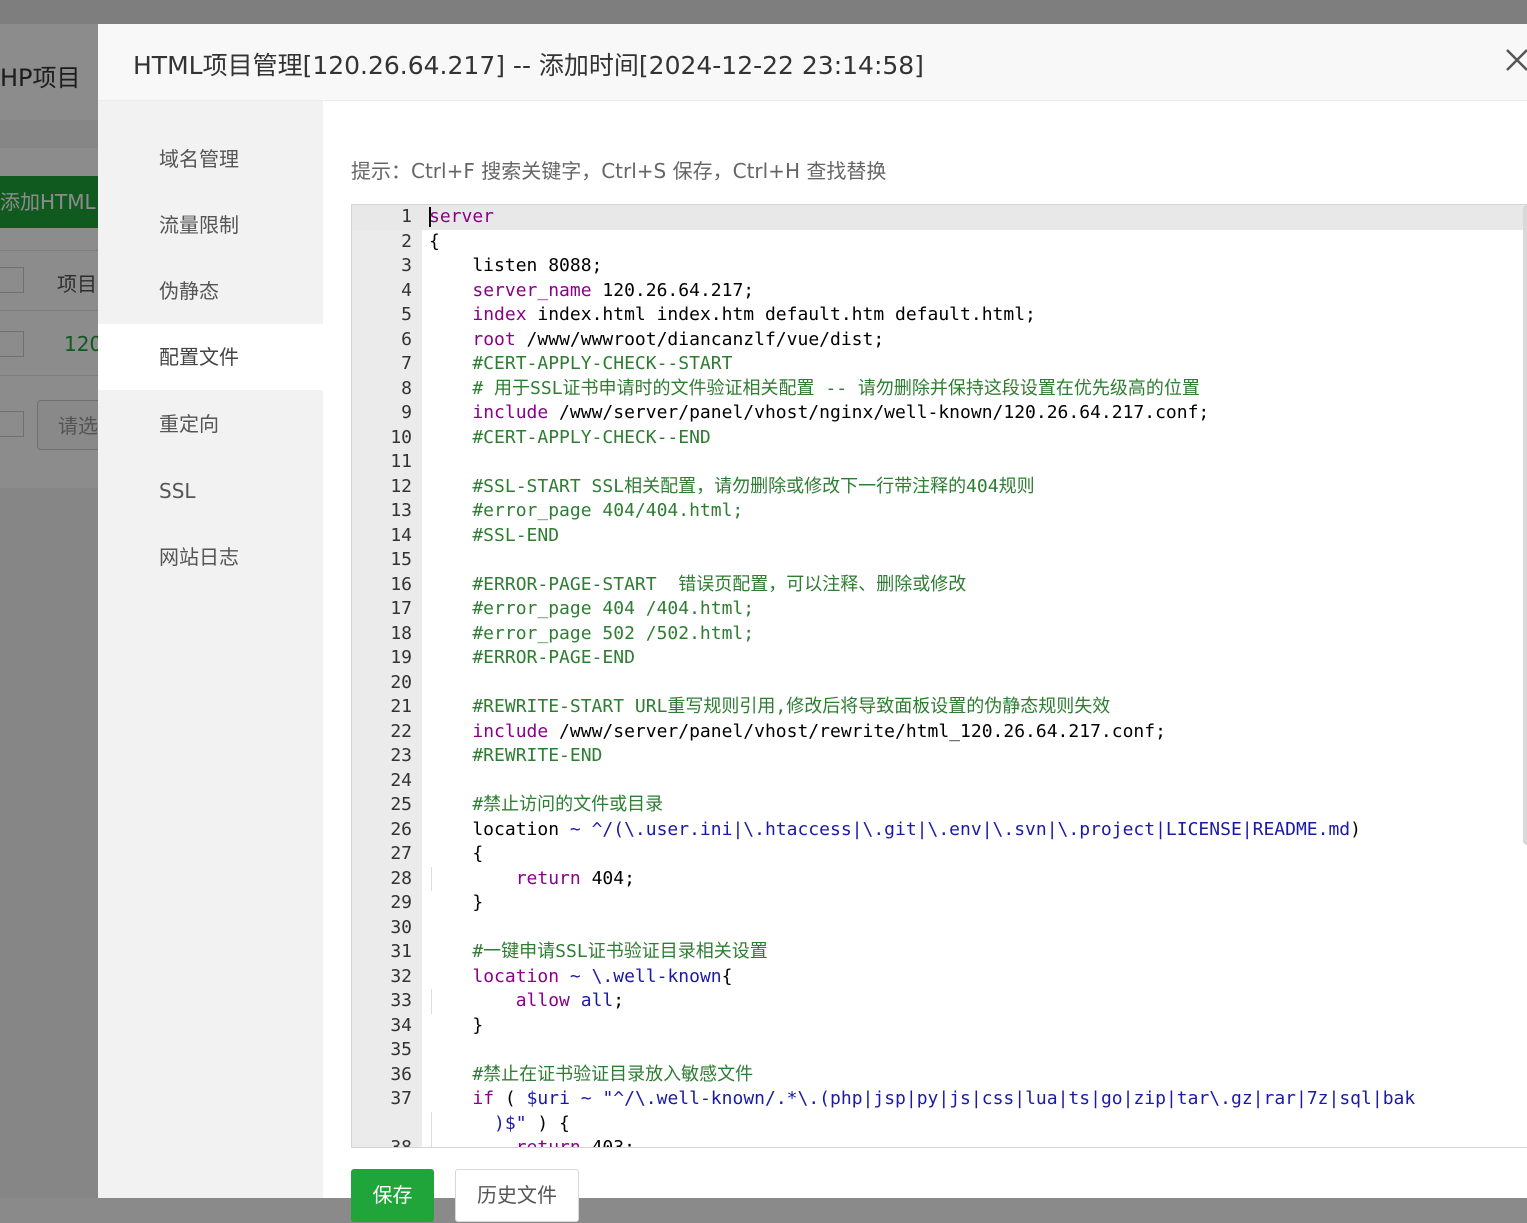  Describe the element at coordinates (406, 363) in the screenshot. I see `line-number: 7` at that location.